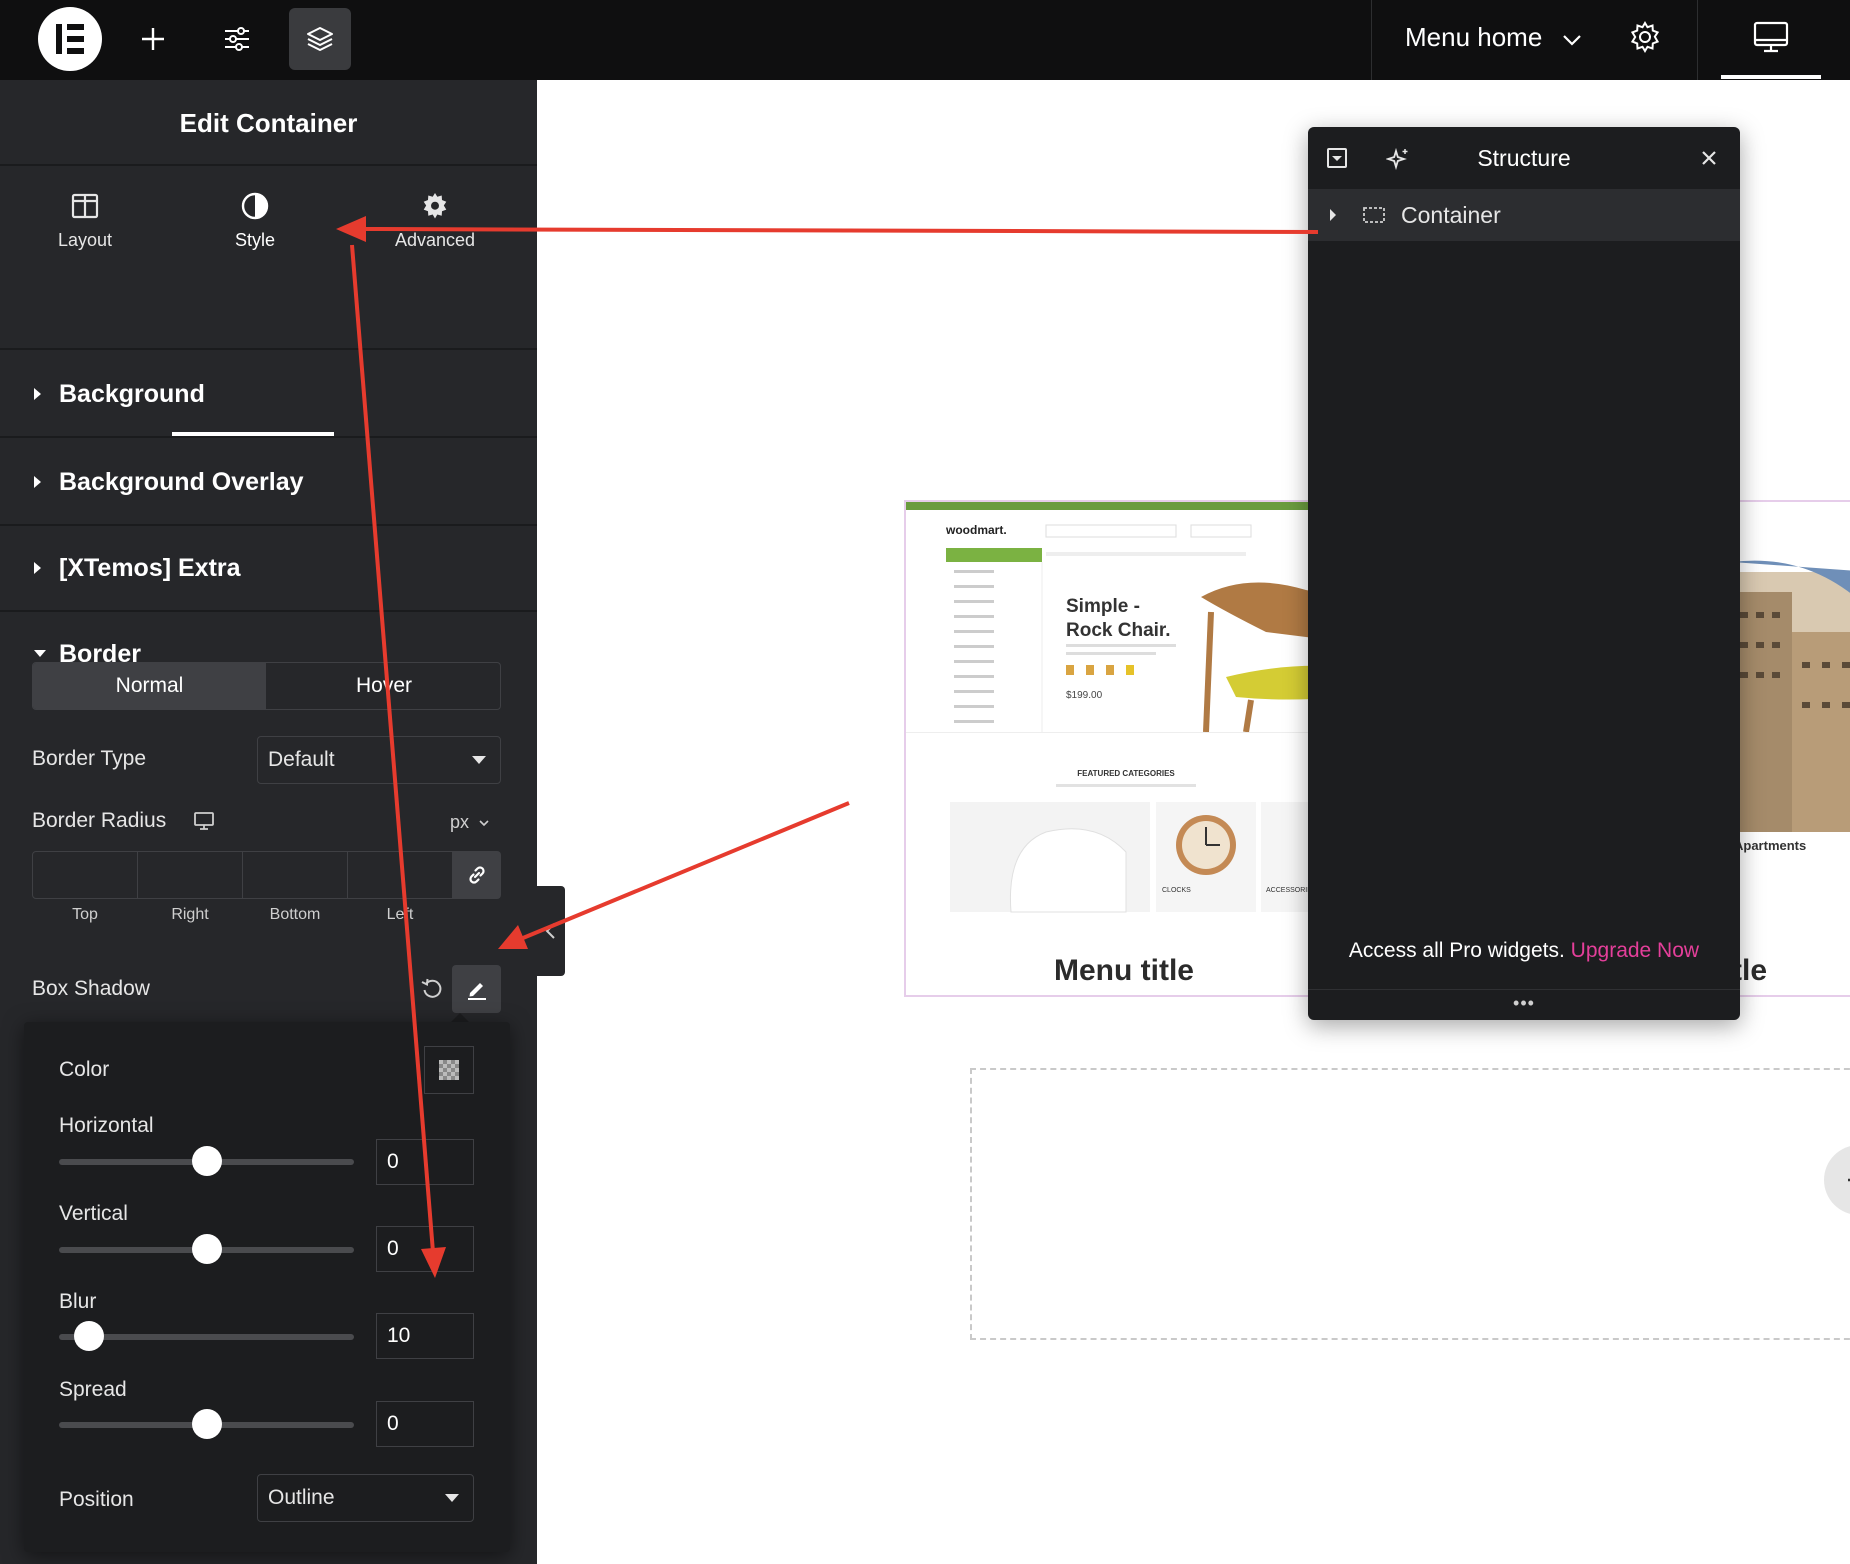 Image resolution: width=1850 pixels, height=1564 pixels. I want to click on transparent-swatch-icon, so click(449, 1070).